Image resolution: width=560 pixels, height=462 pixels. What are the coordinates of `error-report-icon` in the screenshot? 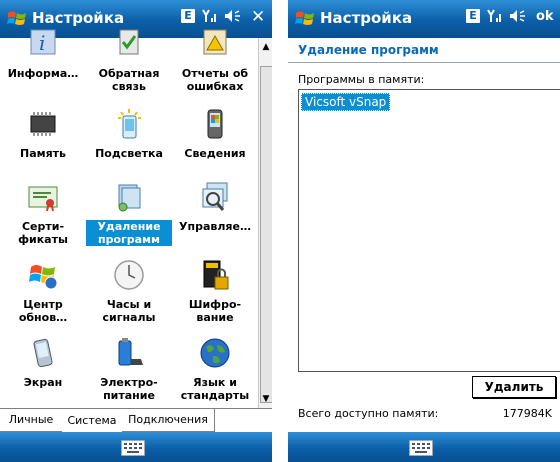 It's located at (215, 42).